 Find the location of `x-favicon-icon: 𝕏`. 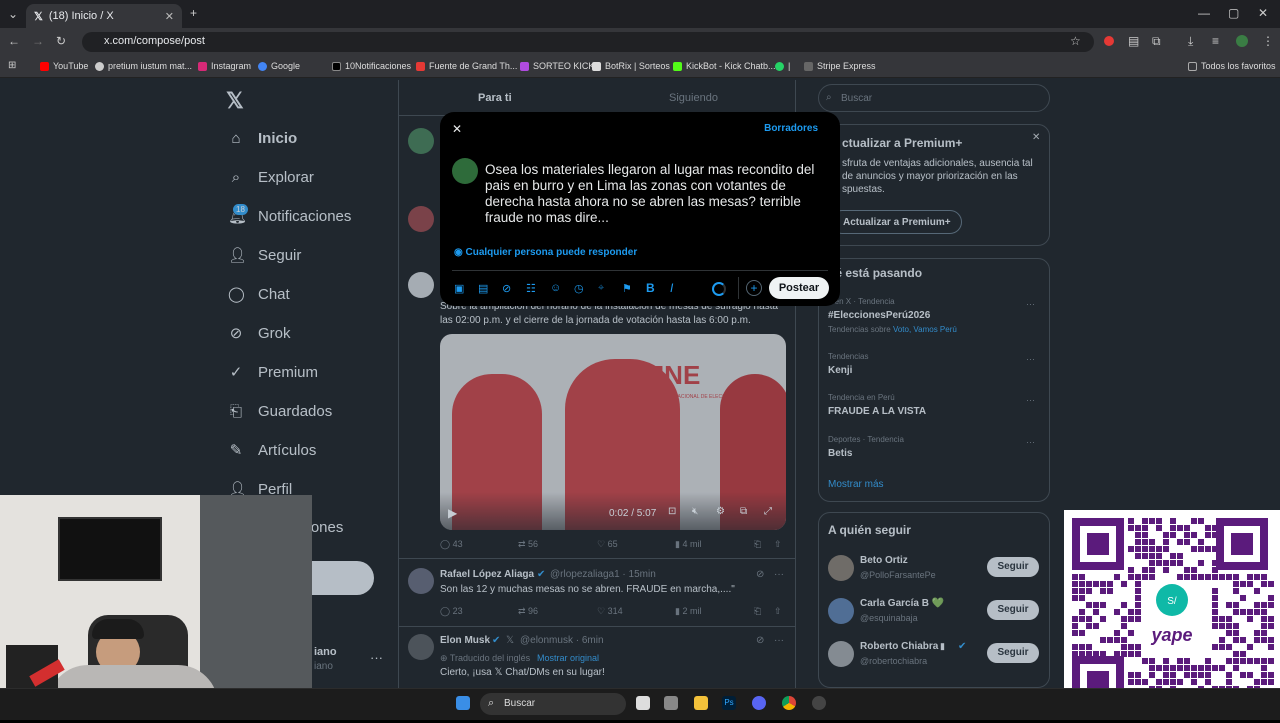

x-favicon-icon: 𝕏 is located at coordinates (38, 16).